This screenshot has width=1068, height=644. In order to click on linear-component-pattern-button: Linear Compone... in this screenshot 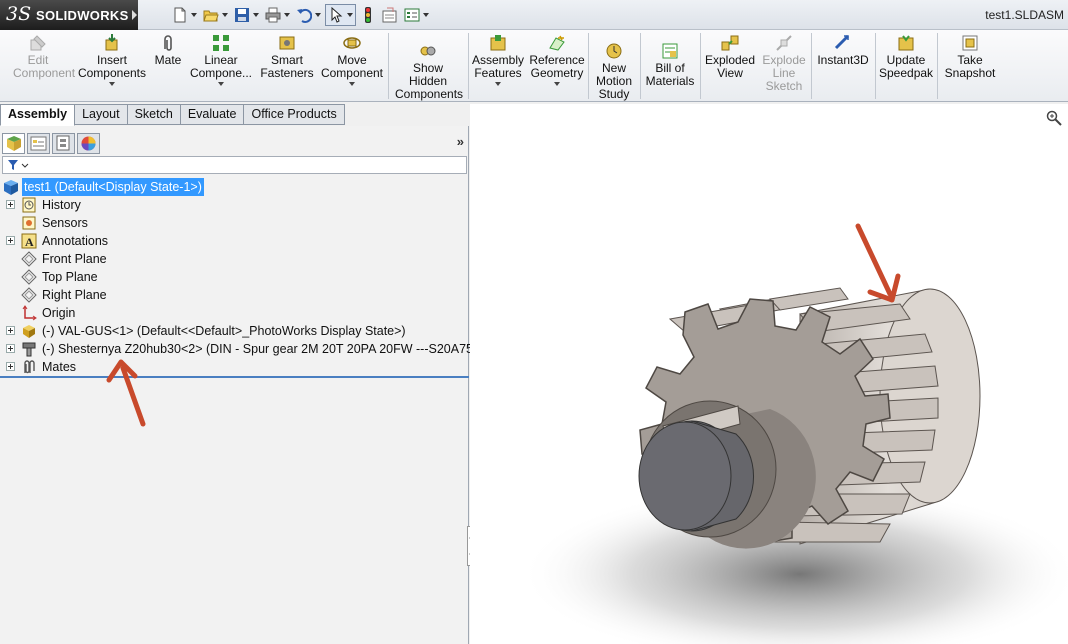, I will do `click(221, 60)`.